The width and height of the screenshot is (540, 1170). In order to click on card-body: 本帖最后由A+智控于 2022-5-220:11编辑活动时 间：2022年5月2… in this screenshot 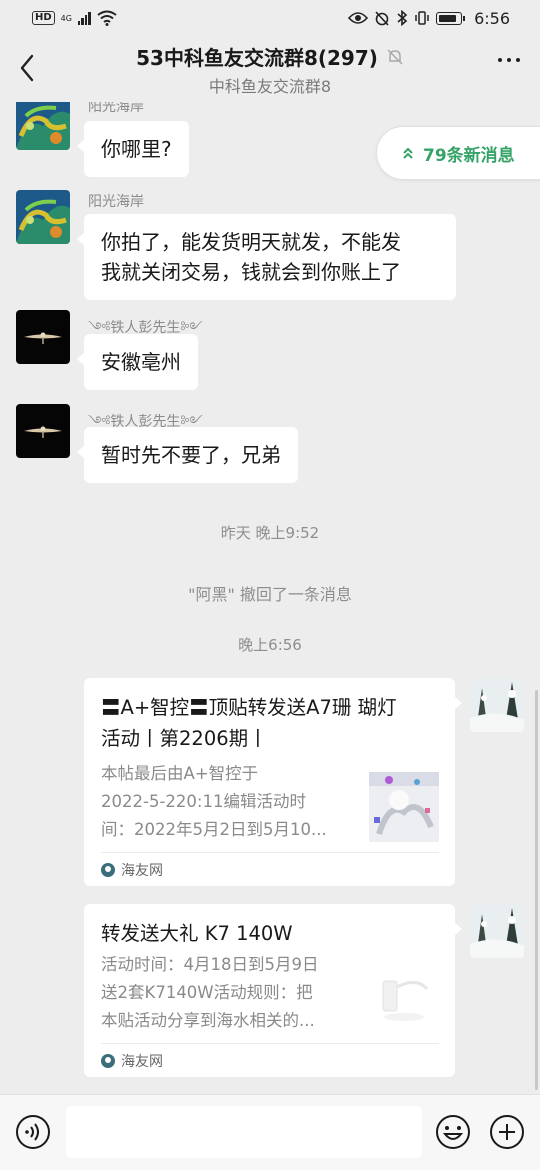, I will do `click(270, 802)`.